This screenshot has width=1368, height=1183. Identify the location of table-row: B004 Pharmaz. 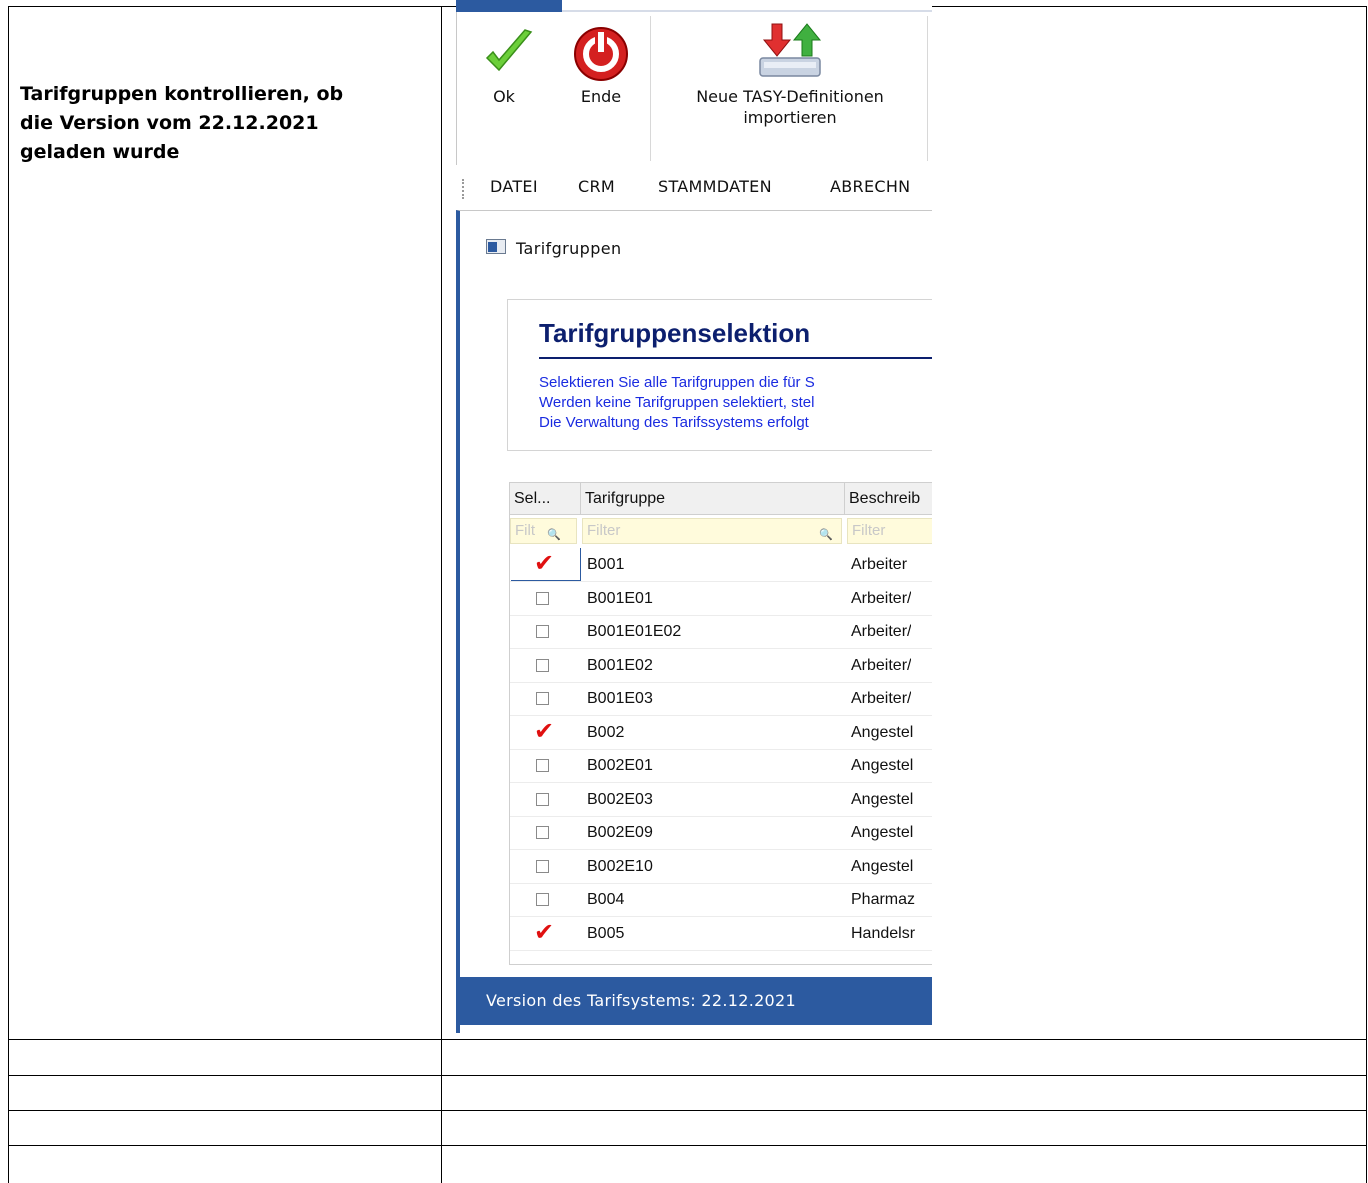
(721, 900).